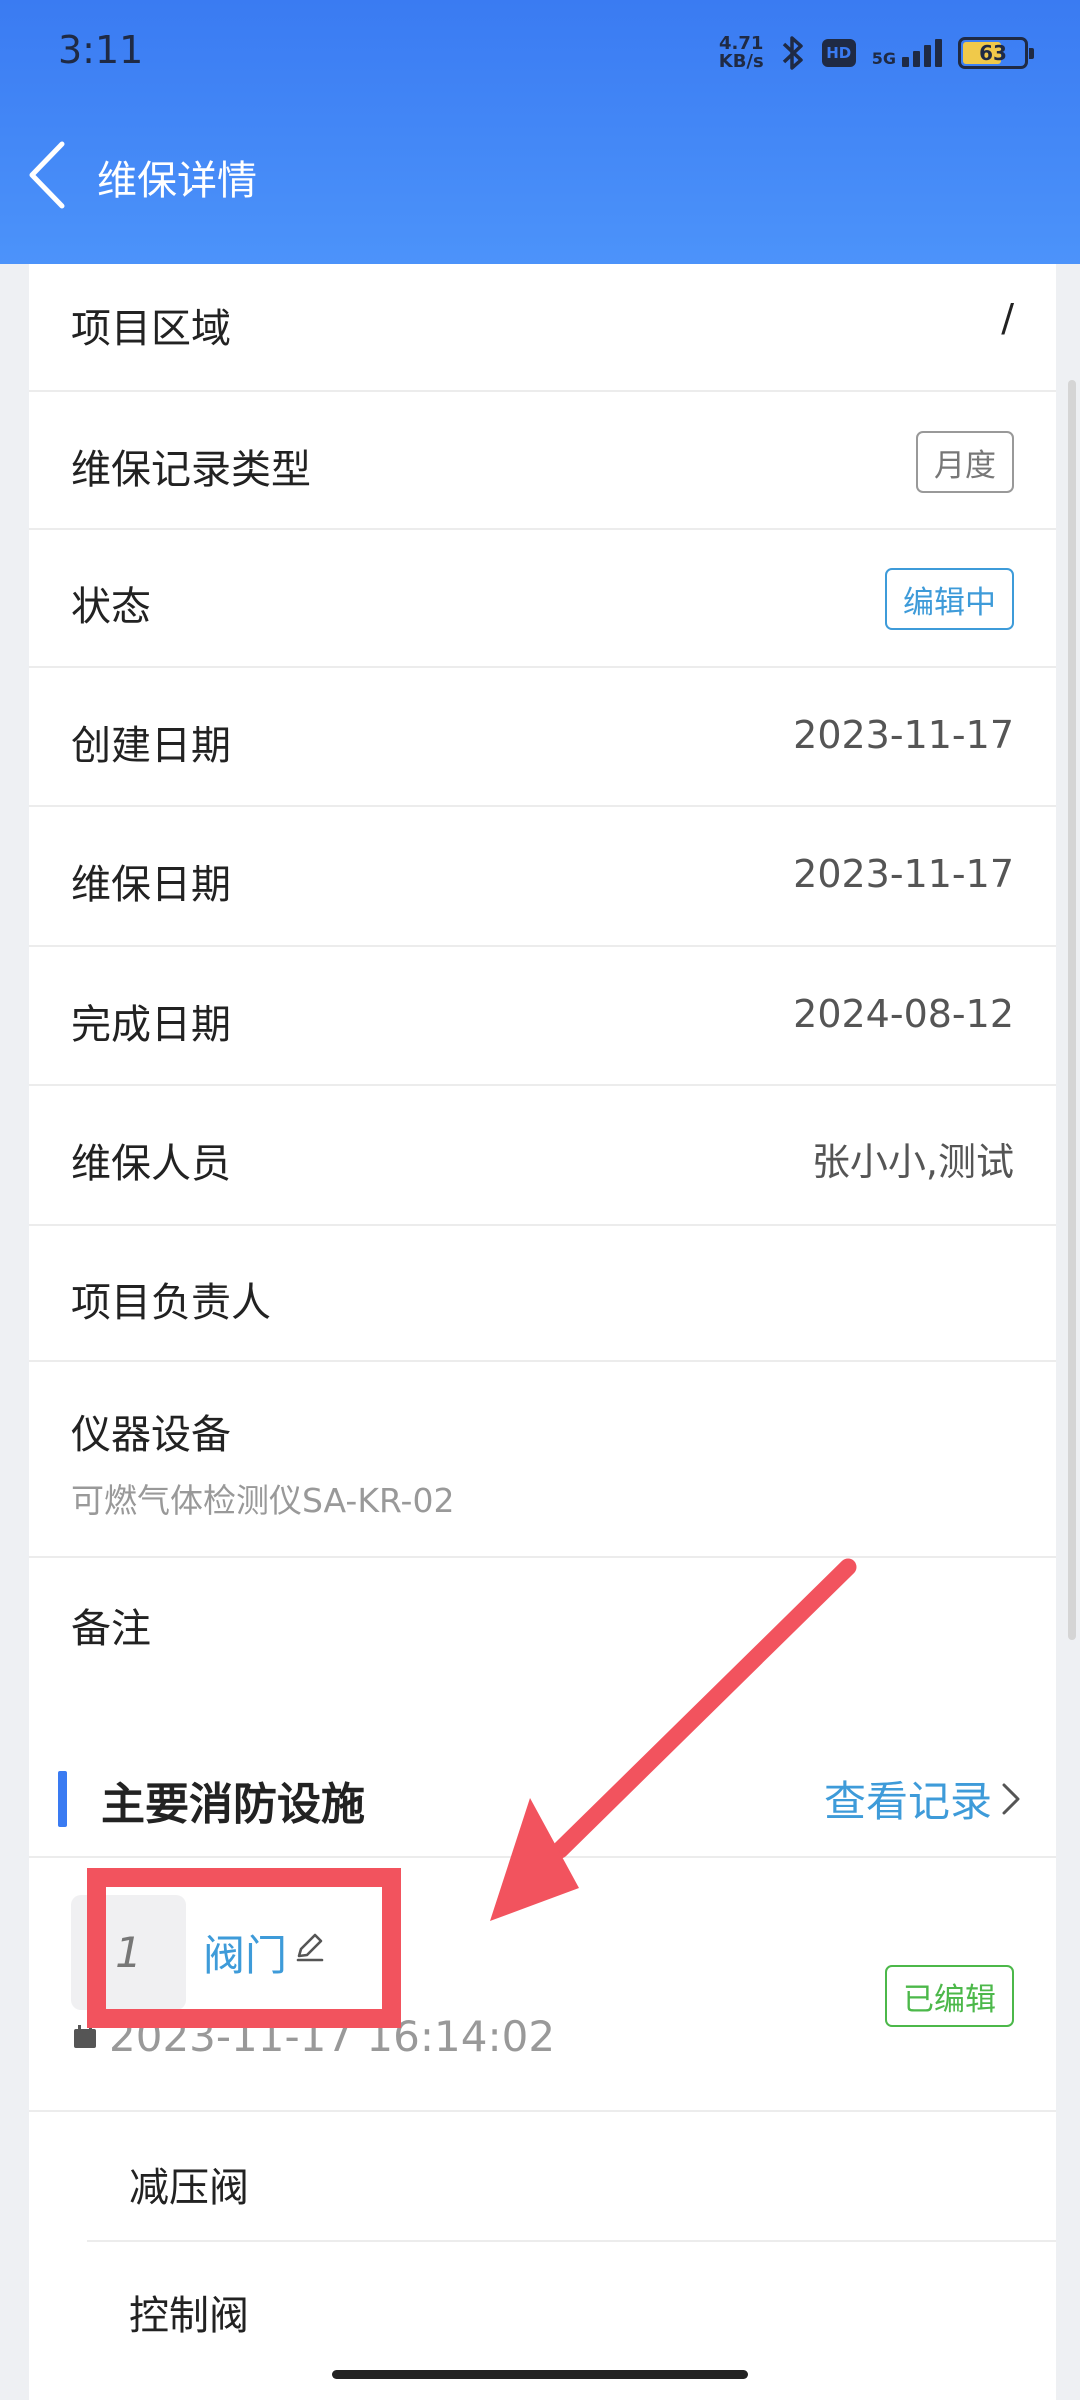  I want to click on bluetooth-icon, so click(792, 53).